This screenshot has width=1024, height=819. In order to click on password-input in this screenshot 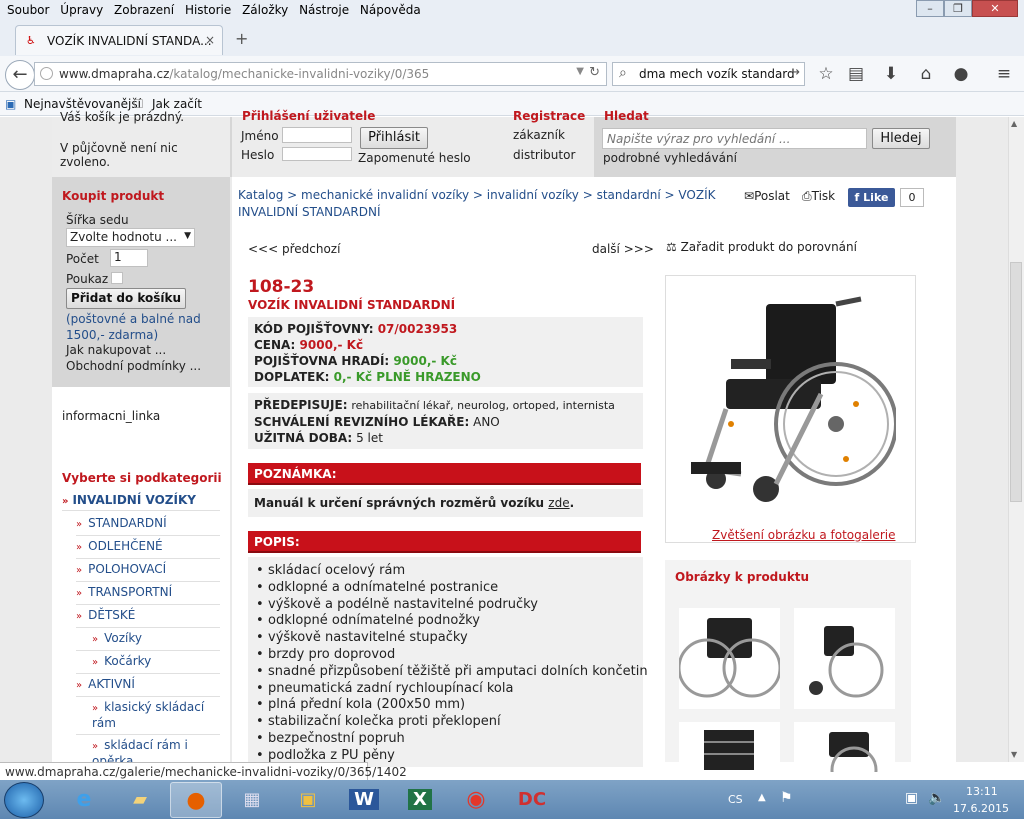, I will do `click(317, 154)`.